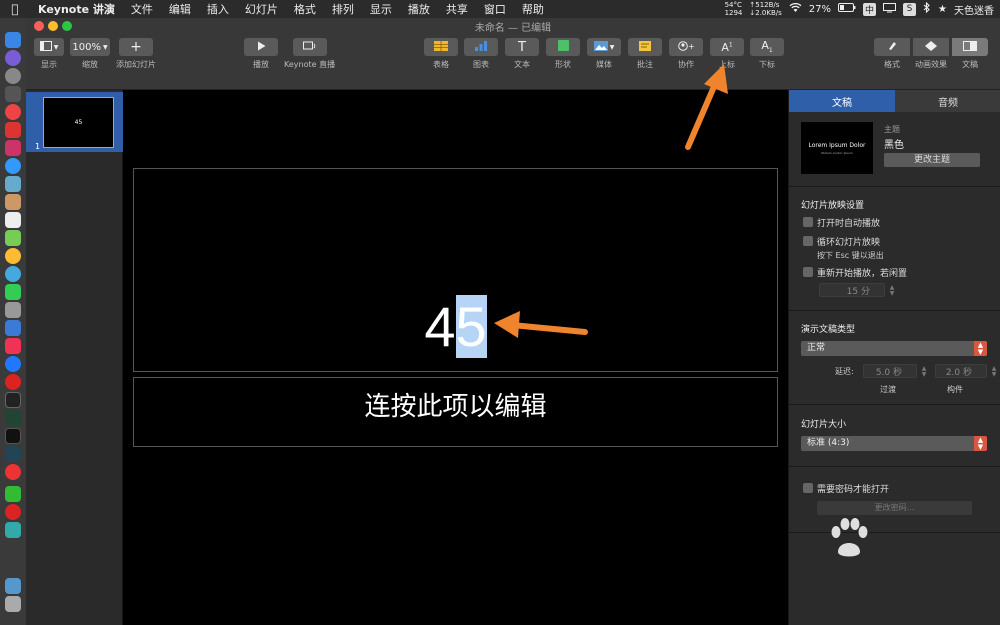  What do you see at coordinates (820, 9) in the screenshot?
I see `battery-percent: 27%` at bounding box center [820, 9].